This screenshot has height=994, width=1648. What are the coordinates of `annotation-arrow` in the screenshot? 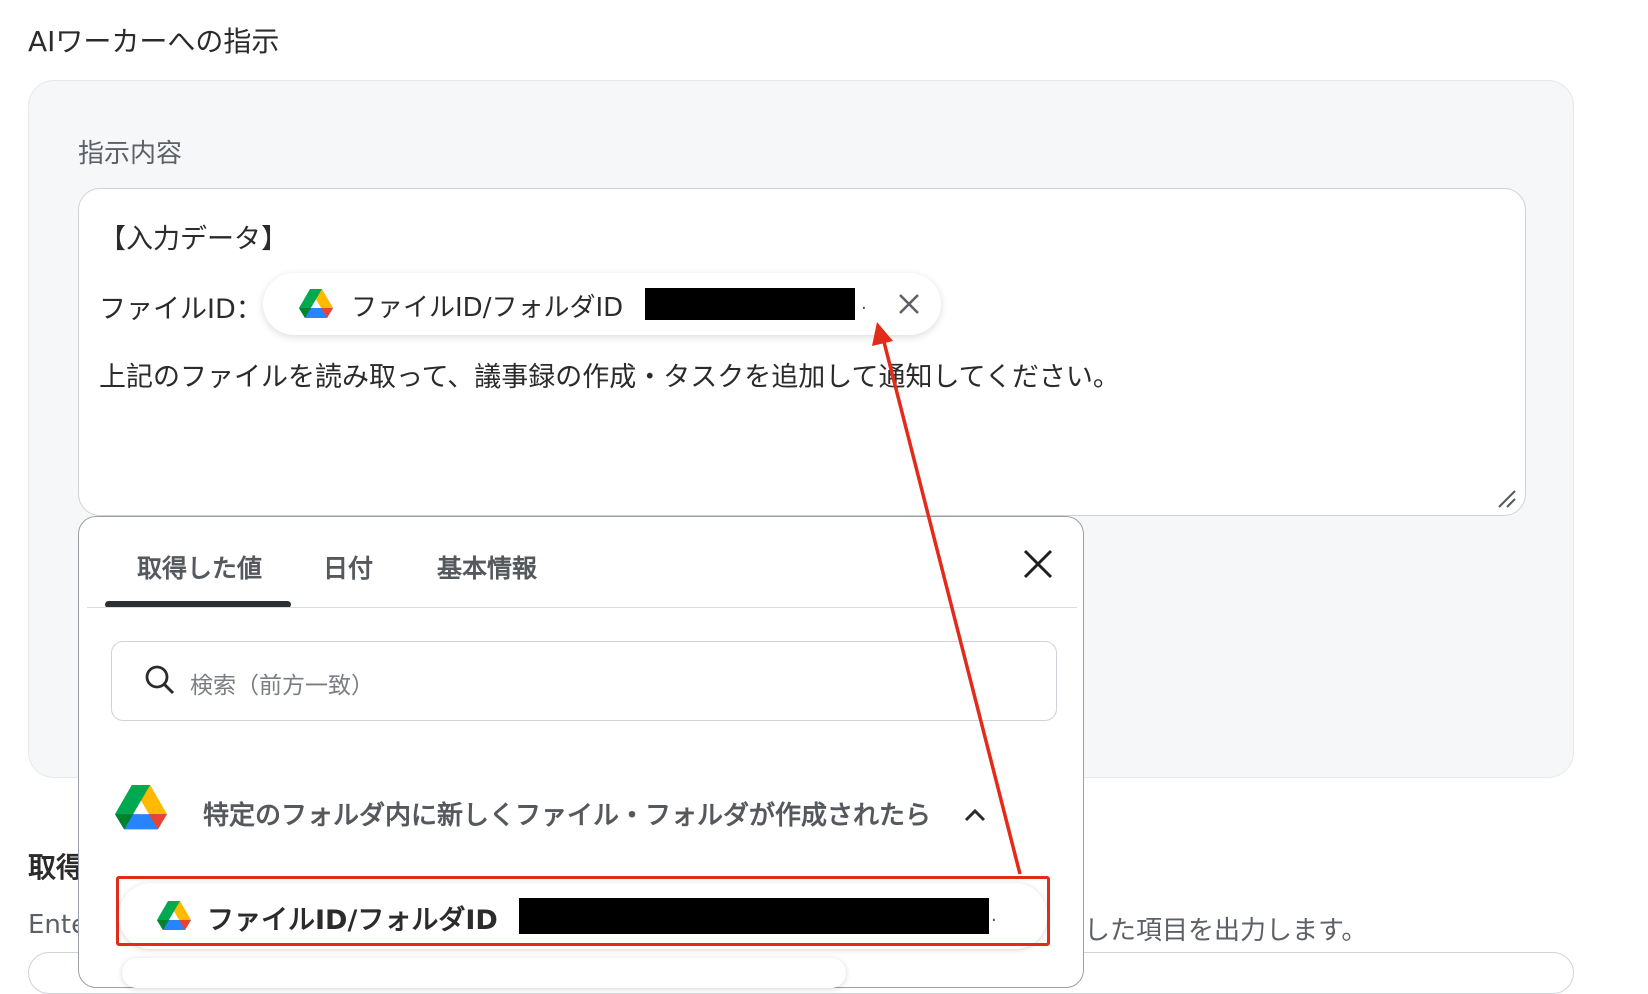 It's located at (947, 598).